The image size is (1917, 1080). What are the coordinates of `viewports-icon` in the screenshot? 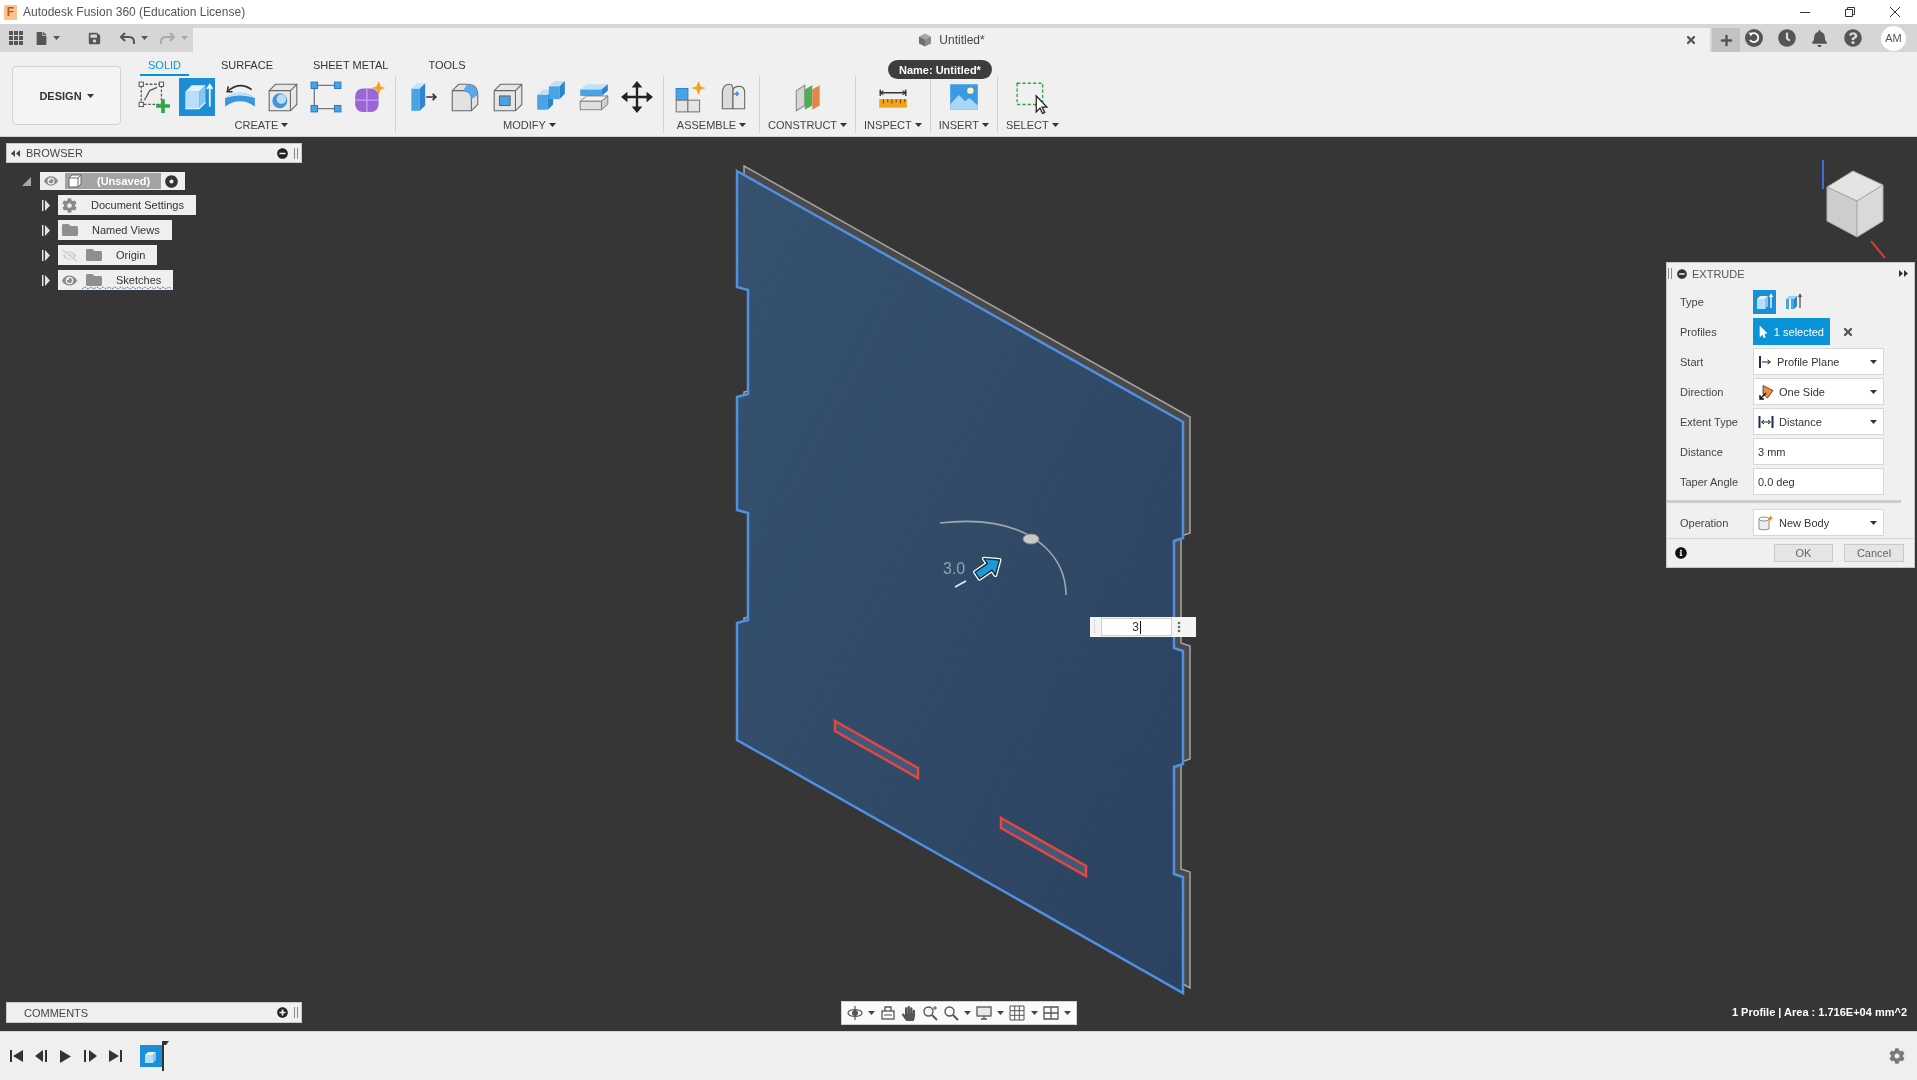 It's located at (1050, 1013).